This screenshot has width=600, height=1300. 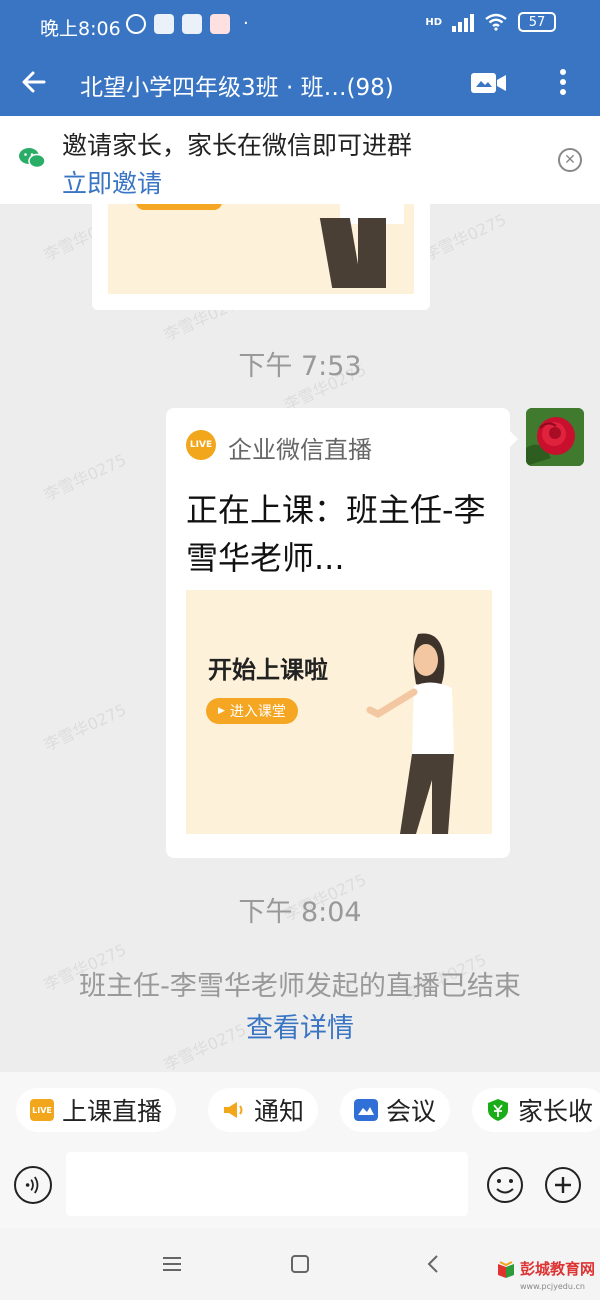 I want to click on quick-action-notice: 通知, so click(x=263, y=1110).